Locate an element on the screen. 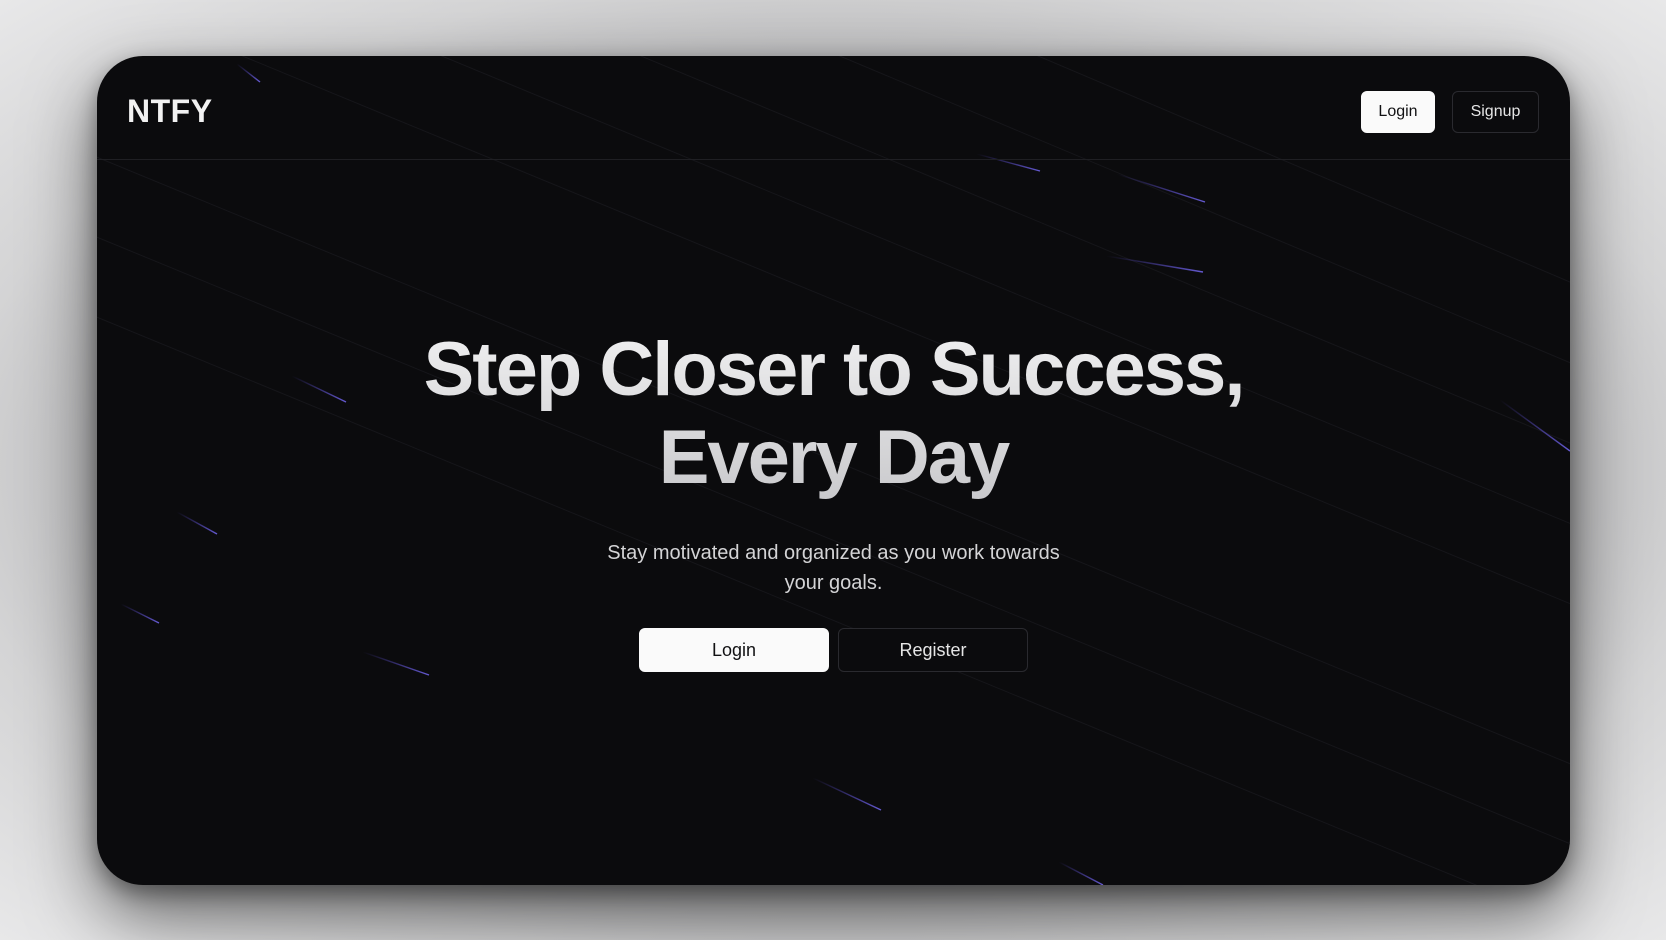 This screenshot has width=1666, height=940. nav-login-button: Login is located at coordinates (1398, 112).